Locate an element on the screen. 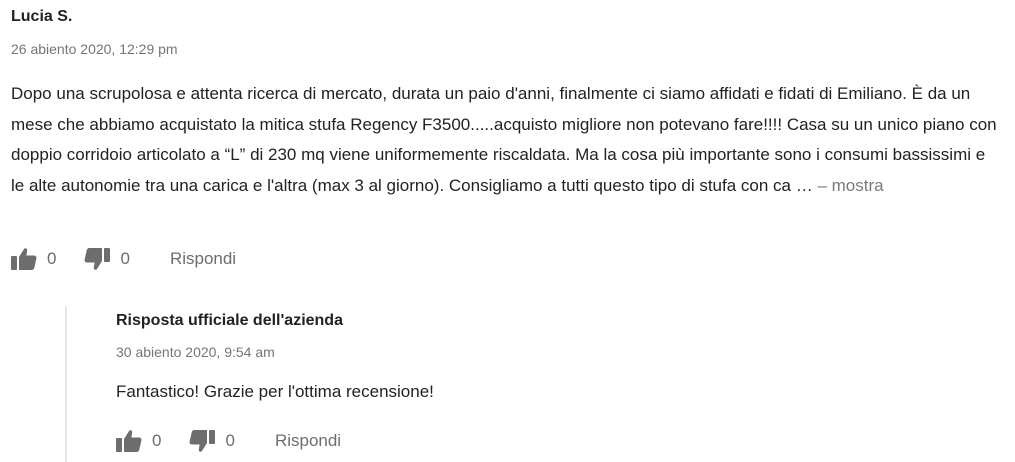 The width and height of the screenshot is (1015, 462). reply-dislike-button: 0 is located at coordinates (212, 441).